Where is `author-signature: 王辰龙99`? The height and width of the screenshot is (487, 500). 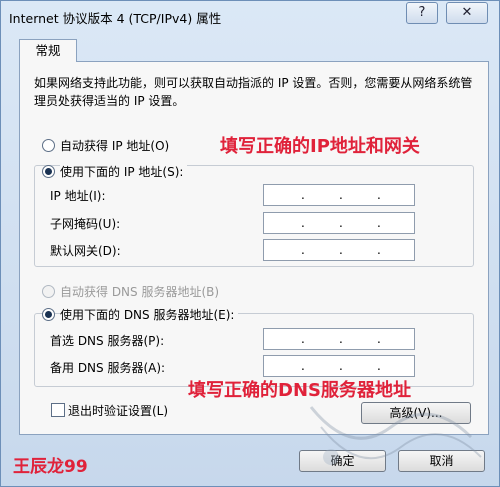 author-signature: 王辰龙99 is located at coordinates (50, 467).